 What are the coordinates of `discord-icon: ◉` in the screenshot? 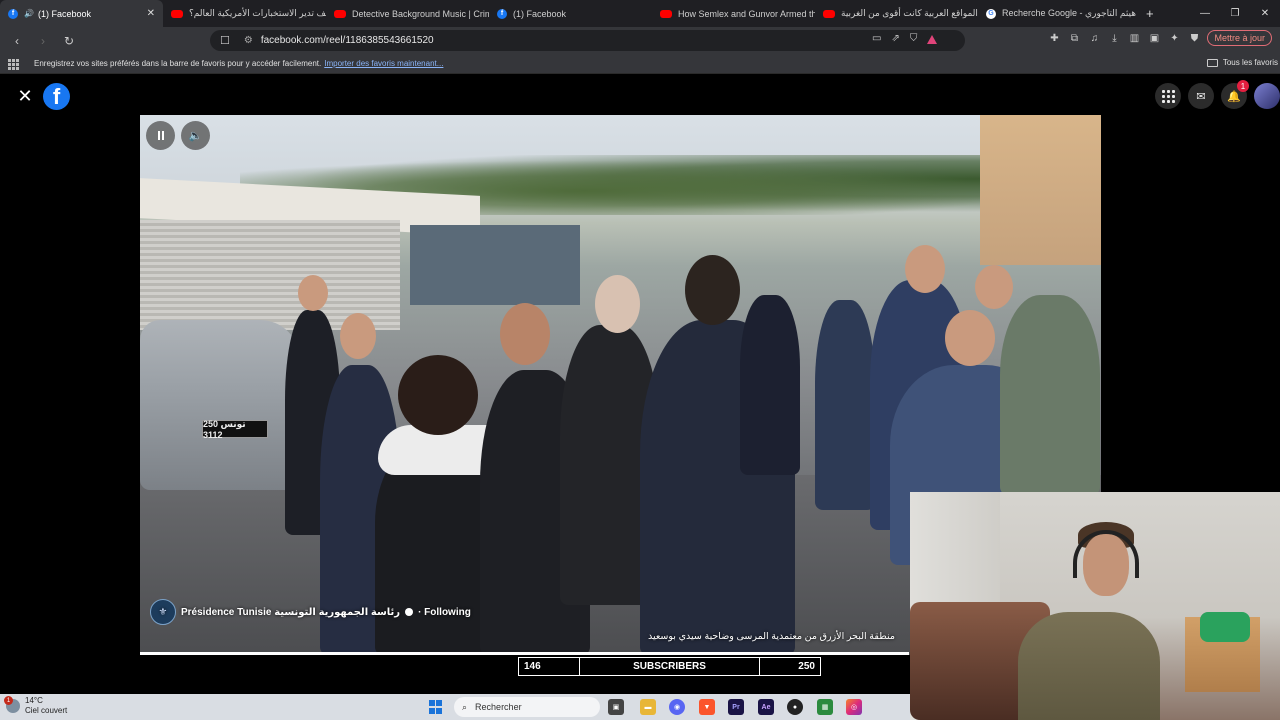 It's located at (677, 707).